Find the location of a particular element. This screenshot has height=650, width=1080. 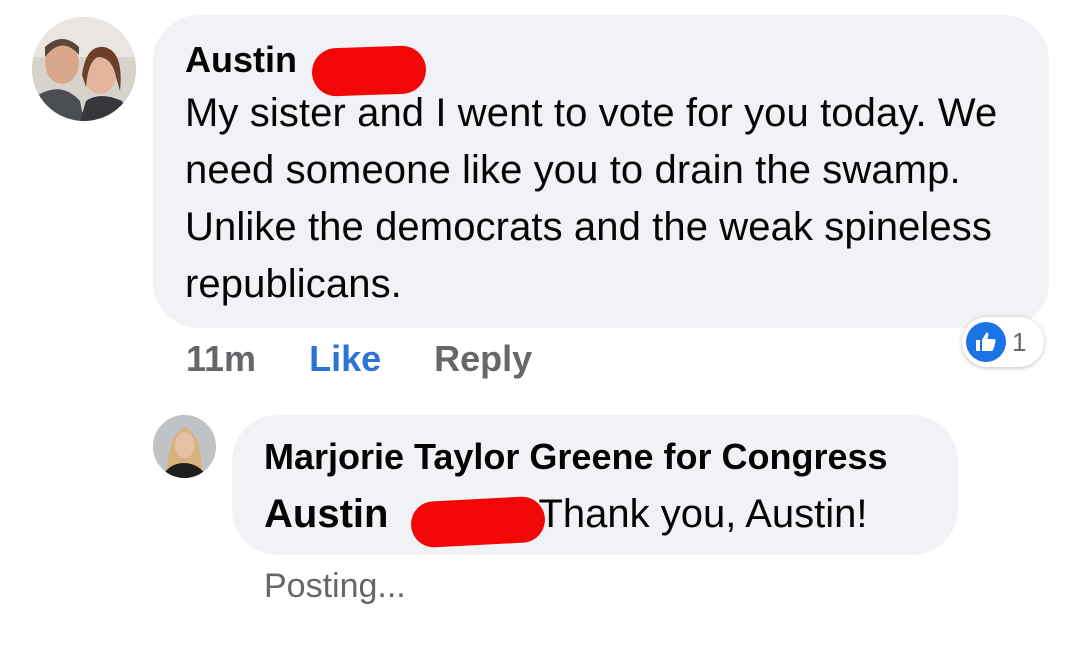

comment-actions: 11m Like Reply is located at coordinates (359, 359).